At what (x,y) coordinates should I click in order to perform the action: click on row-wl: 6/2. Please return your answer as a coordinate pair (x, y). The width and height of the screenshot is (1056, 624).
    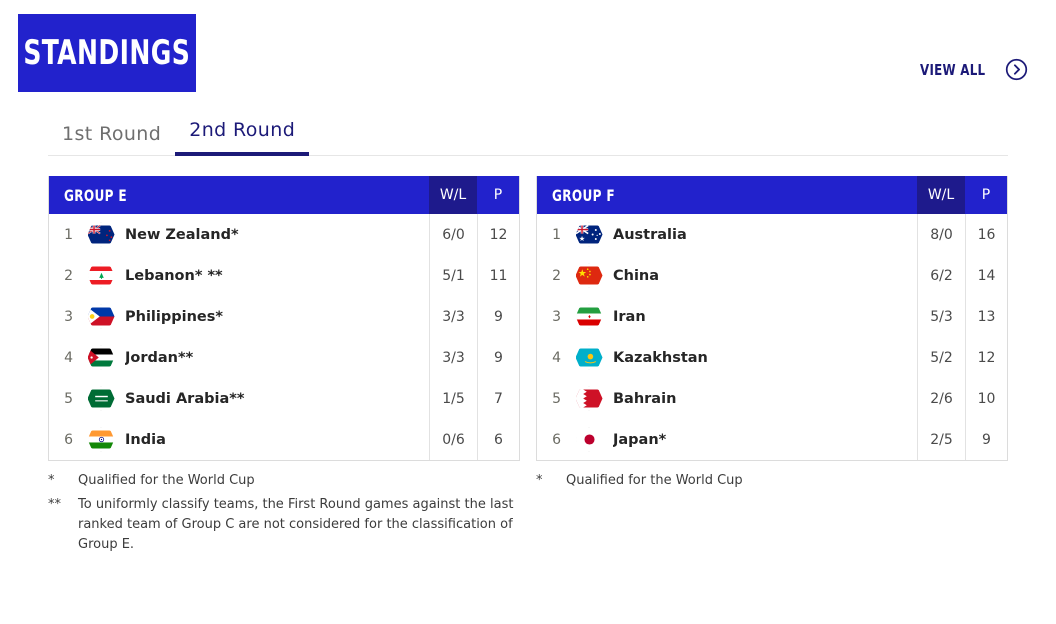
    Looking at the image, I should click on (941, 275).